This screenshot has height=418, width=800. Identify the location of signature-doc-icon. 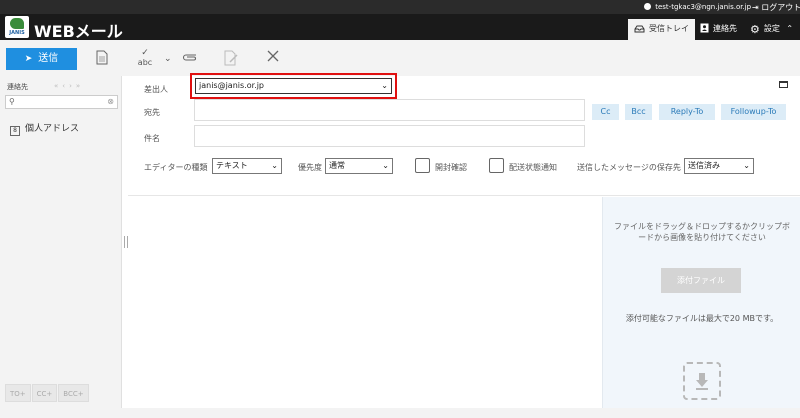
(102, 59).